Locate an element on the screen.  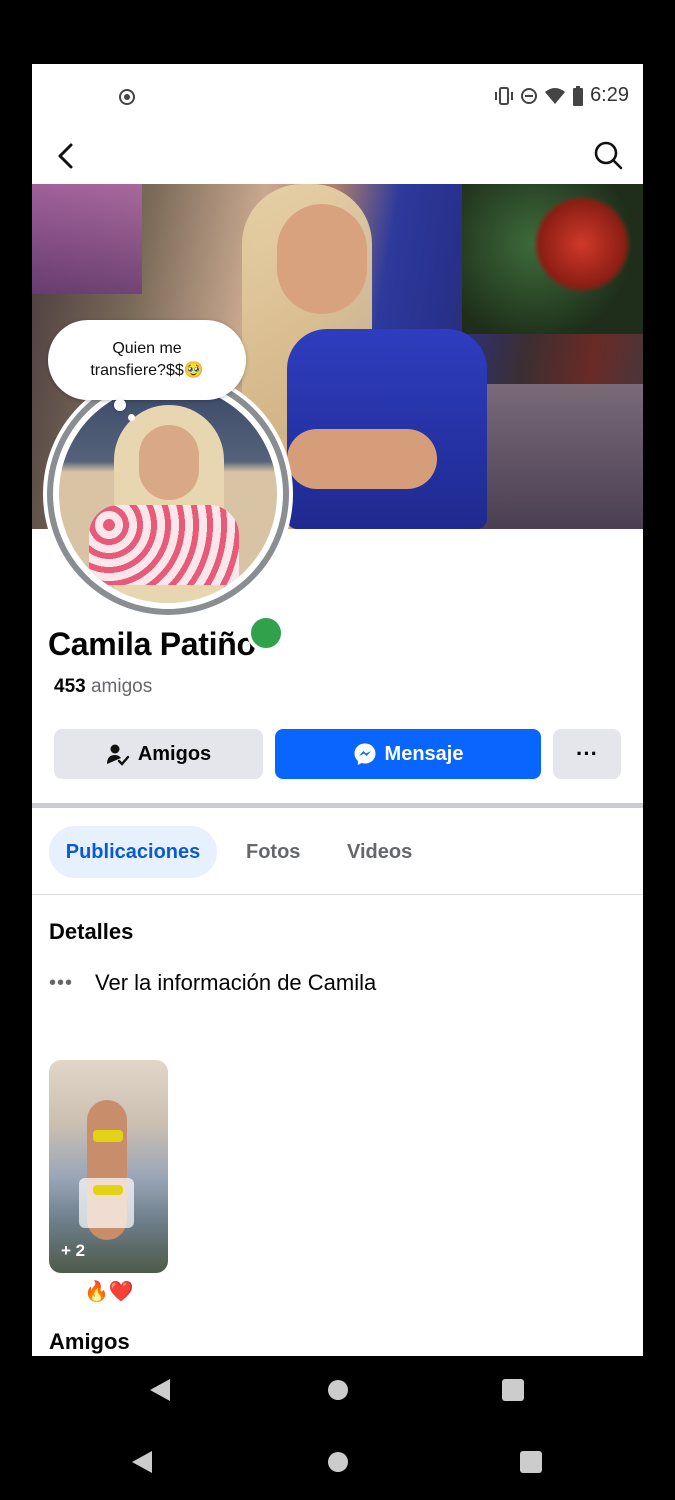
avatar-photo is located at coordinates (168, 494).